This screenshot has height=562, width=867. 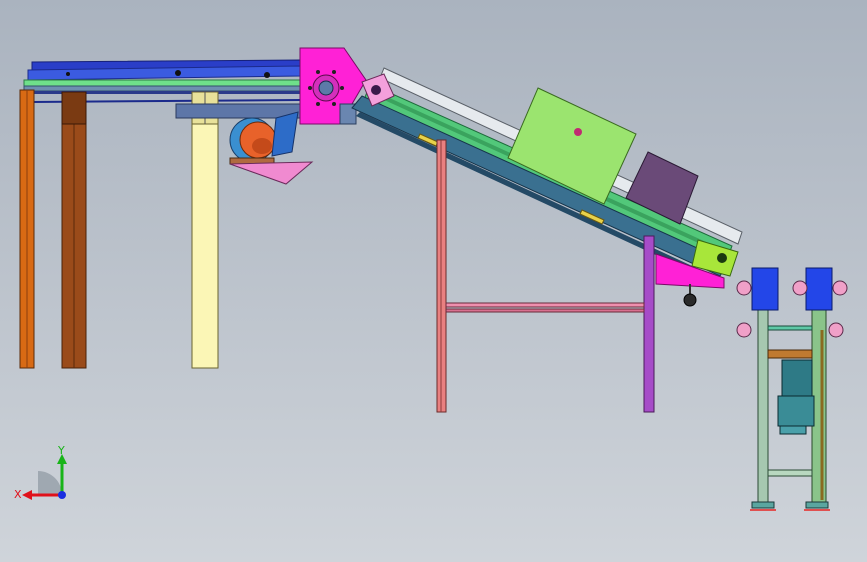 I want to click on right-stand-brown-bar, so click(x=790, y=354).